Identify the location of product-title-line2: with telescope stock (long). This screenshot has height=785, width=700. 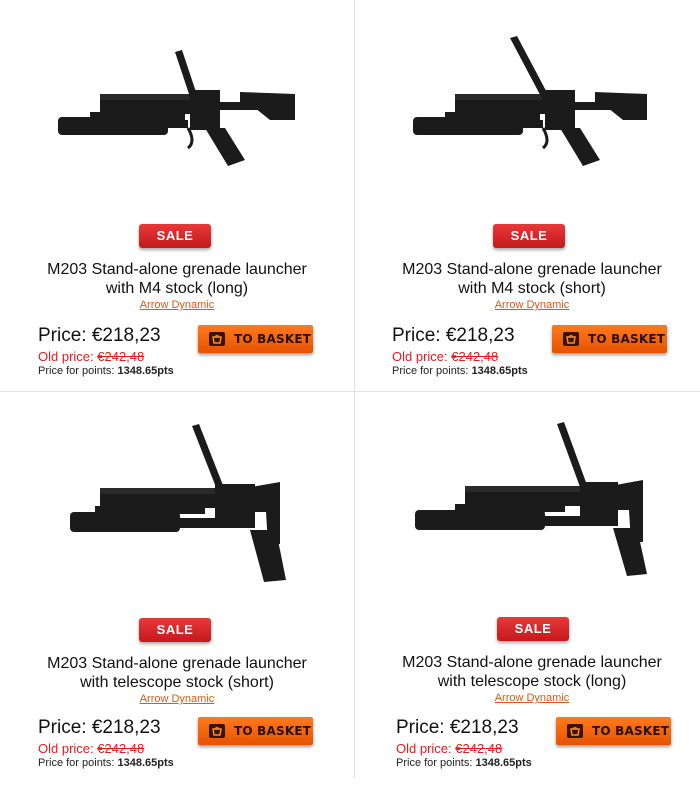
(532, 681).